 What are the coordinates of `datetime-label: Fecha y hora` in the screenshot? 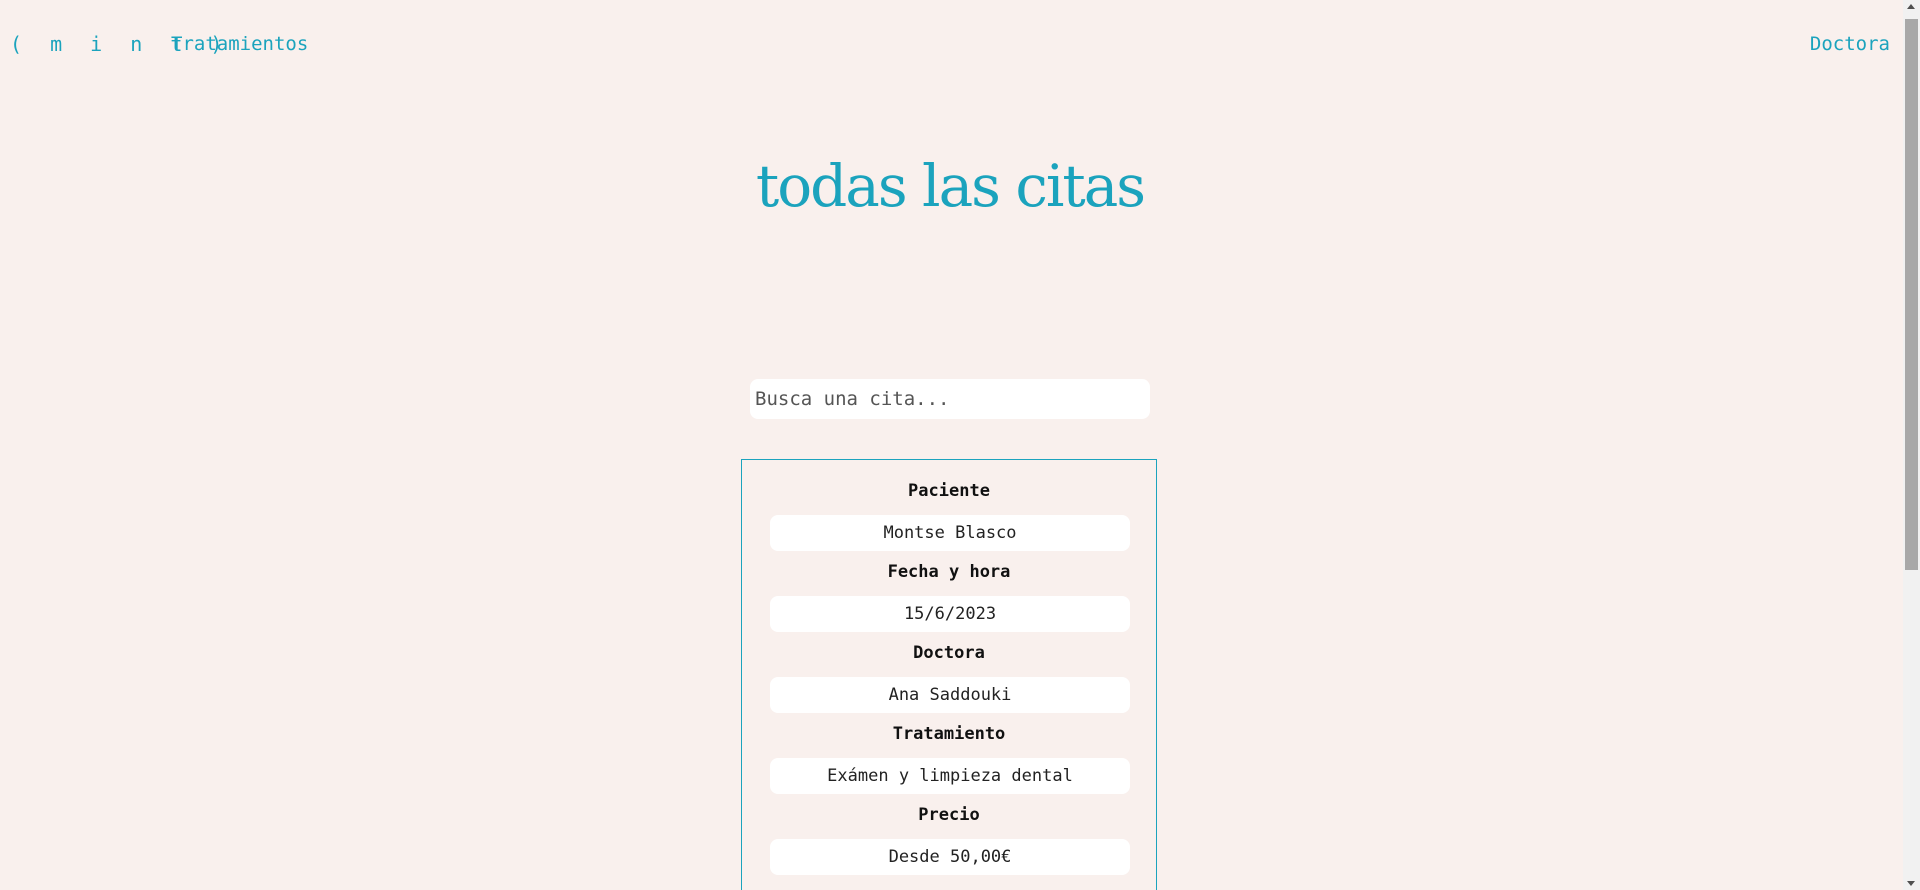 It's located at (949, 572).